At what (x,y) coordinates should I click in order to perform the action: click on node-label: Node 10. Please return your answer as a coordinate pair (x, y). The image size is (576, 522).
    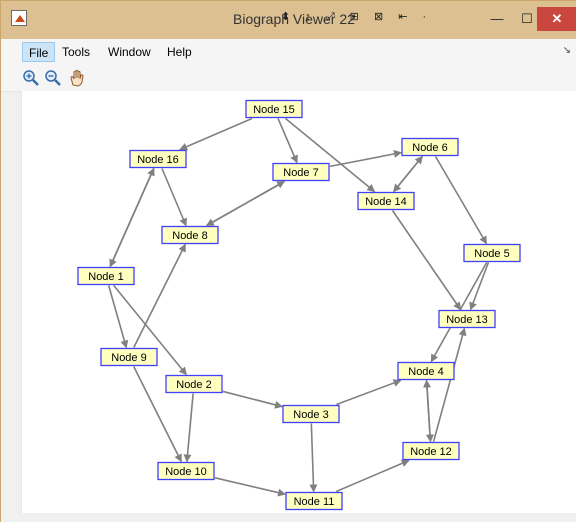
    Looking at the image, I should click on (186, 472).